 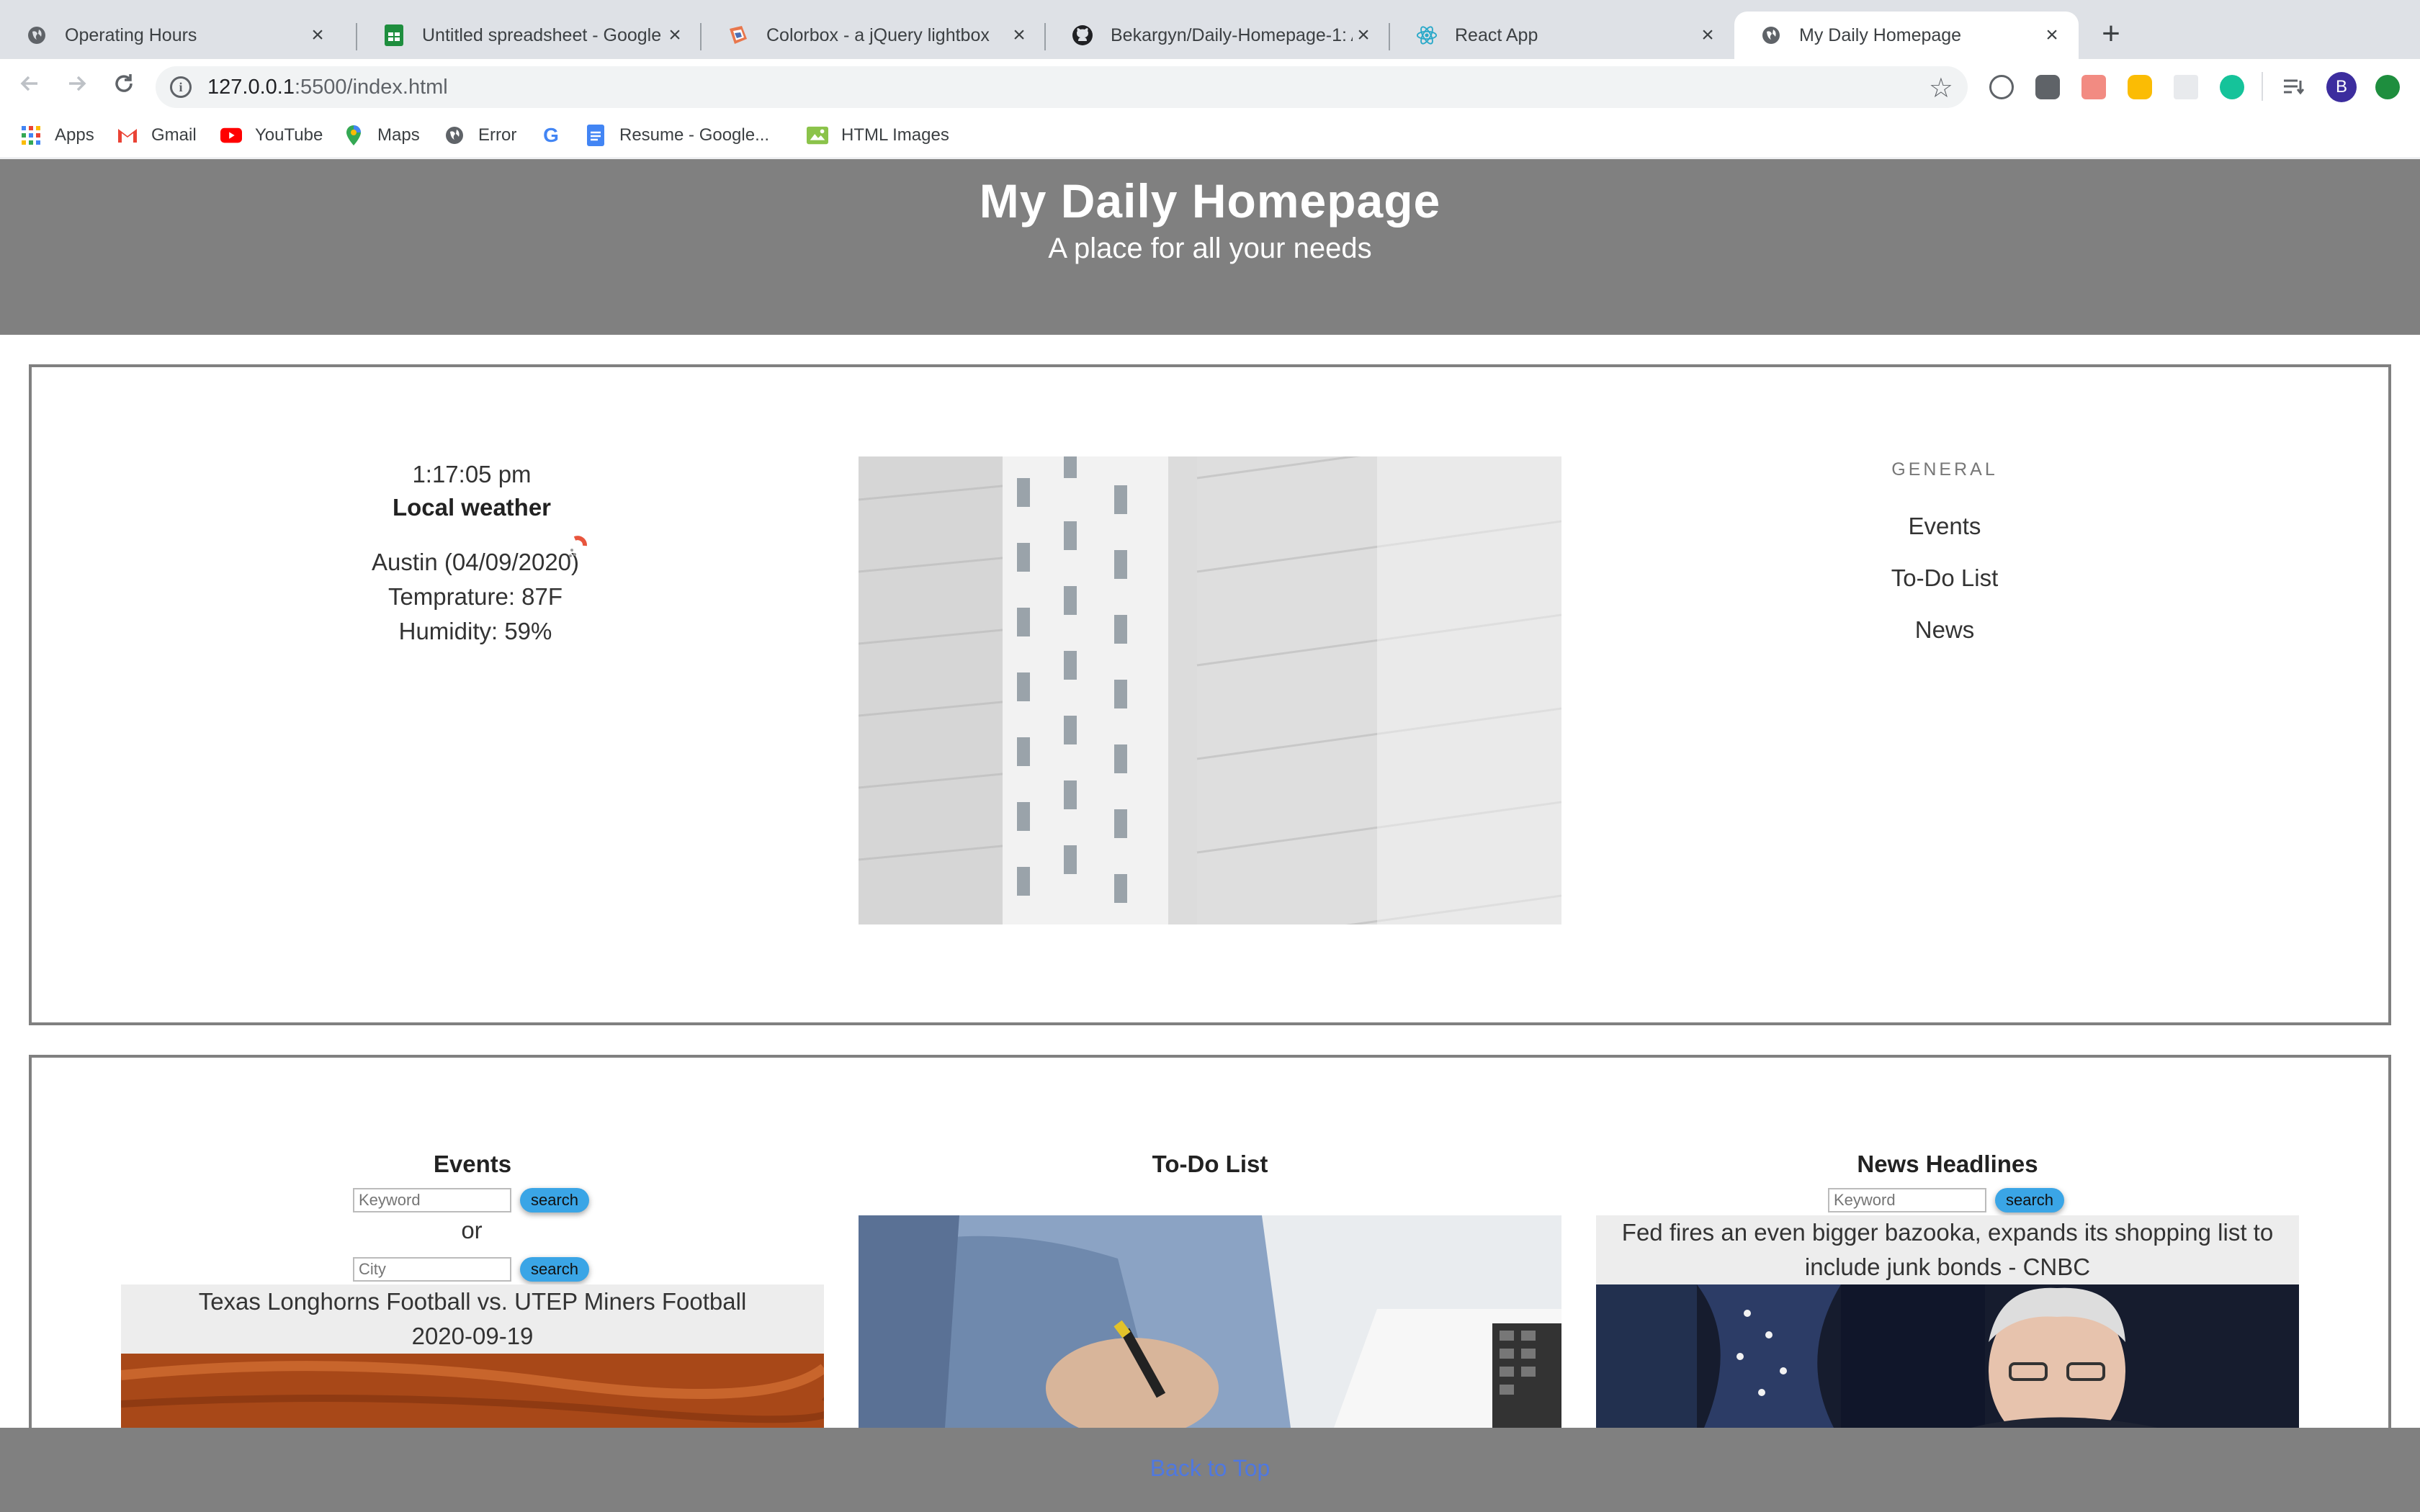 I want to click on address-bar: i 127.0.0.1:5500/index.html ☆, so click(x=1062, y=87).